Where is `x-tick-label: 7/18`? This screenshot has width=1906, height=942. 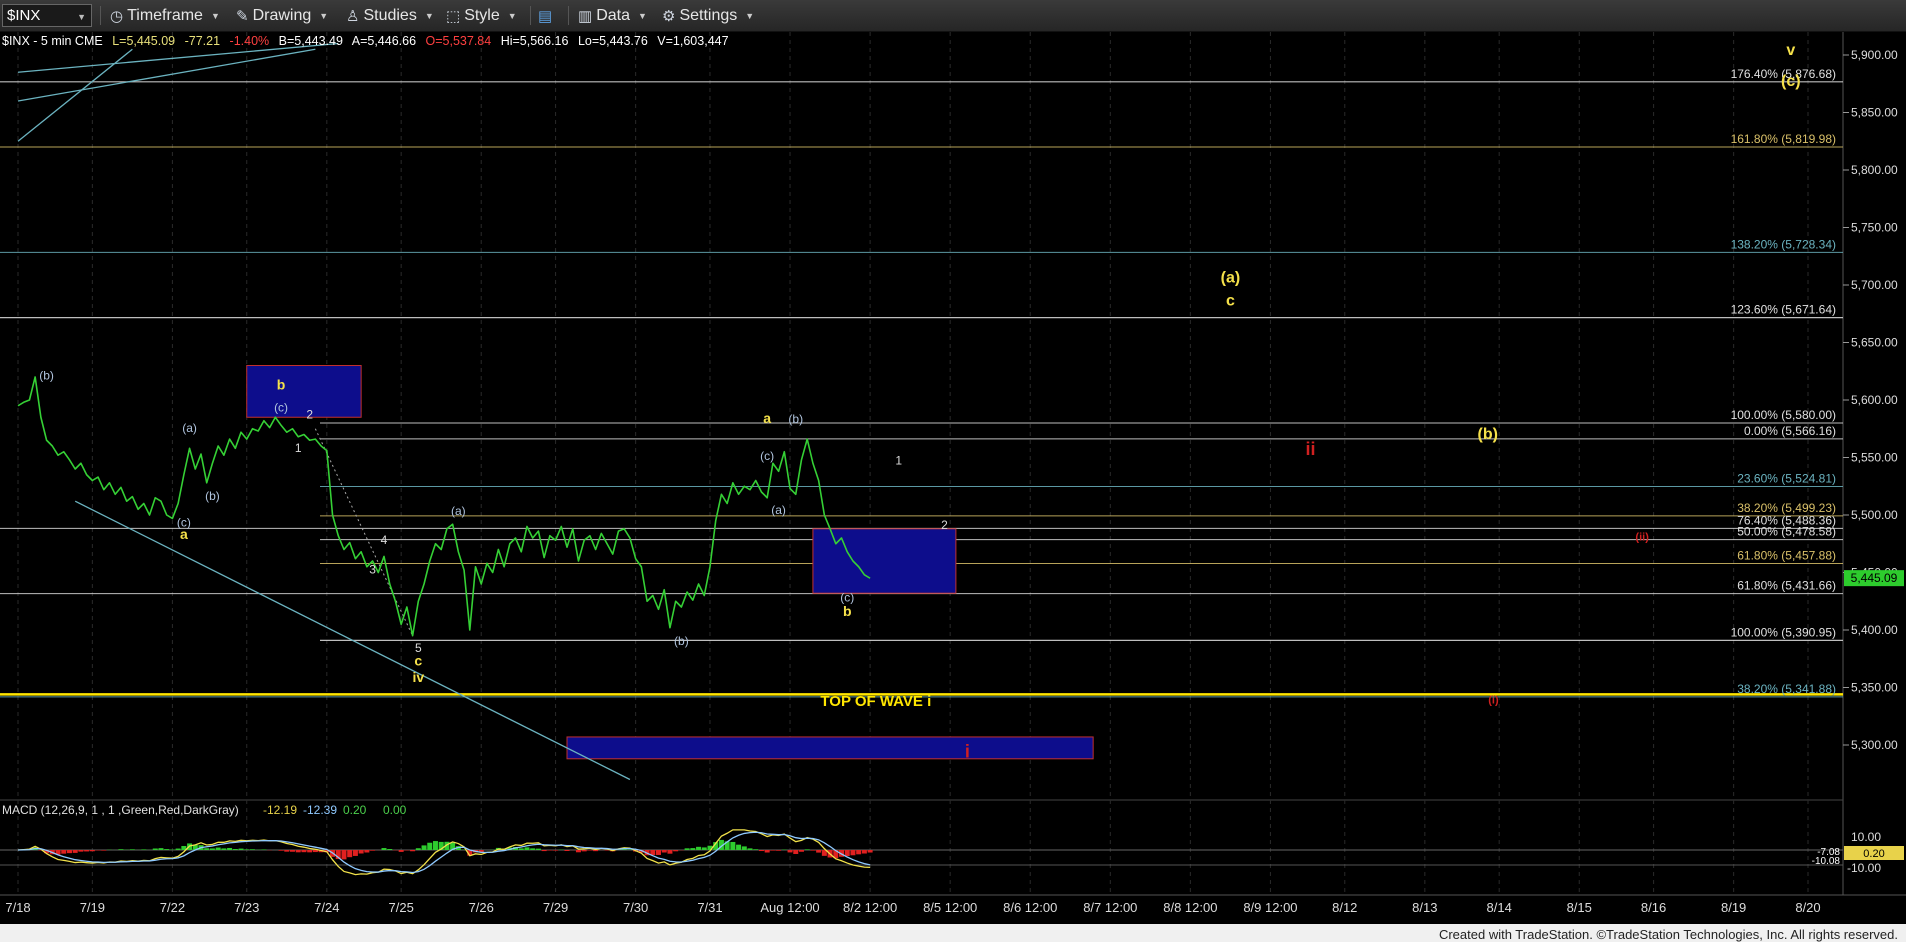 x-tick-label: 7/18 is located at coordinates (17, 907).